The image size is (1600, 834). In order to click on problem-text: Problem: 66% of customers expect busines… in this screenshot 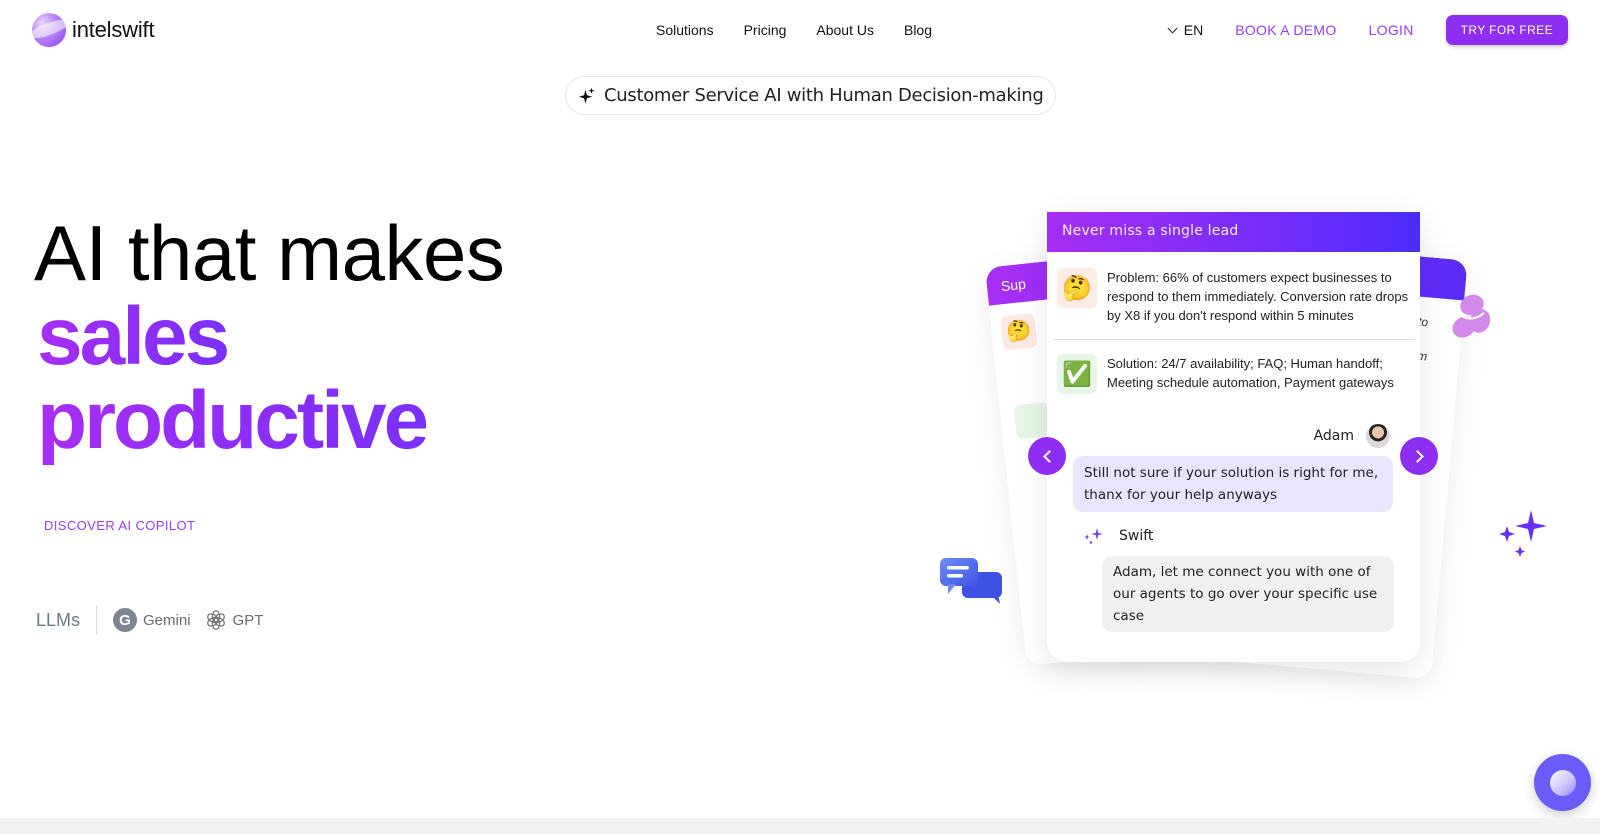, I will do `click(1258, 296)`.